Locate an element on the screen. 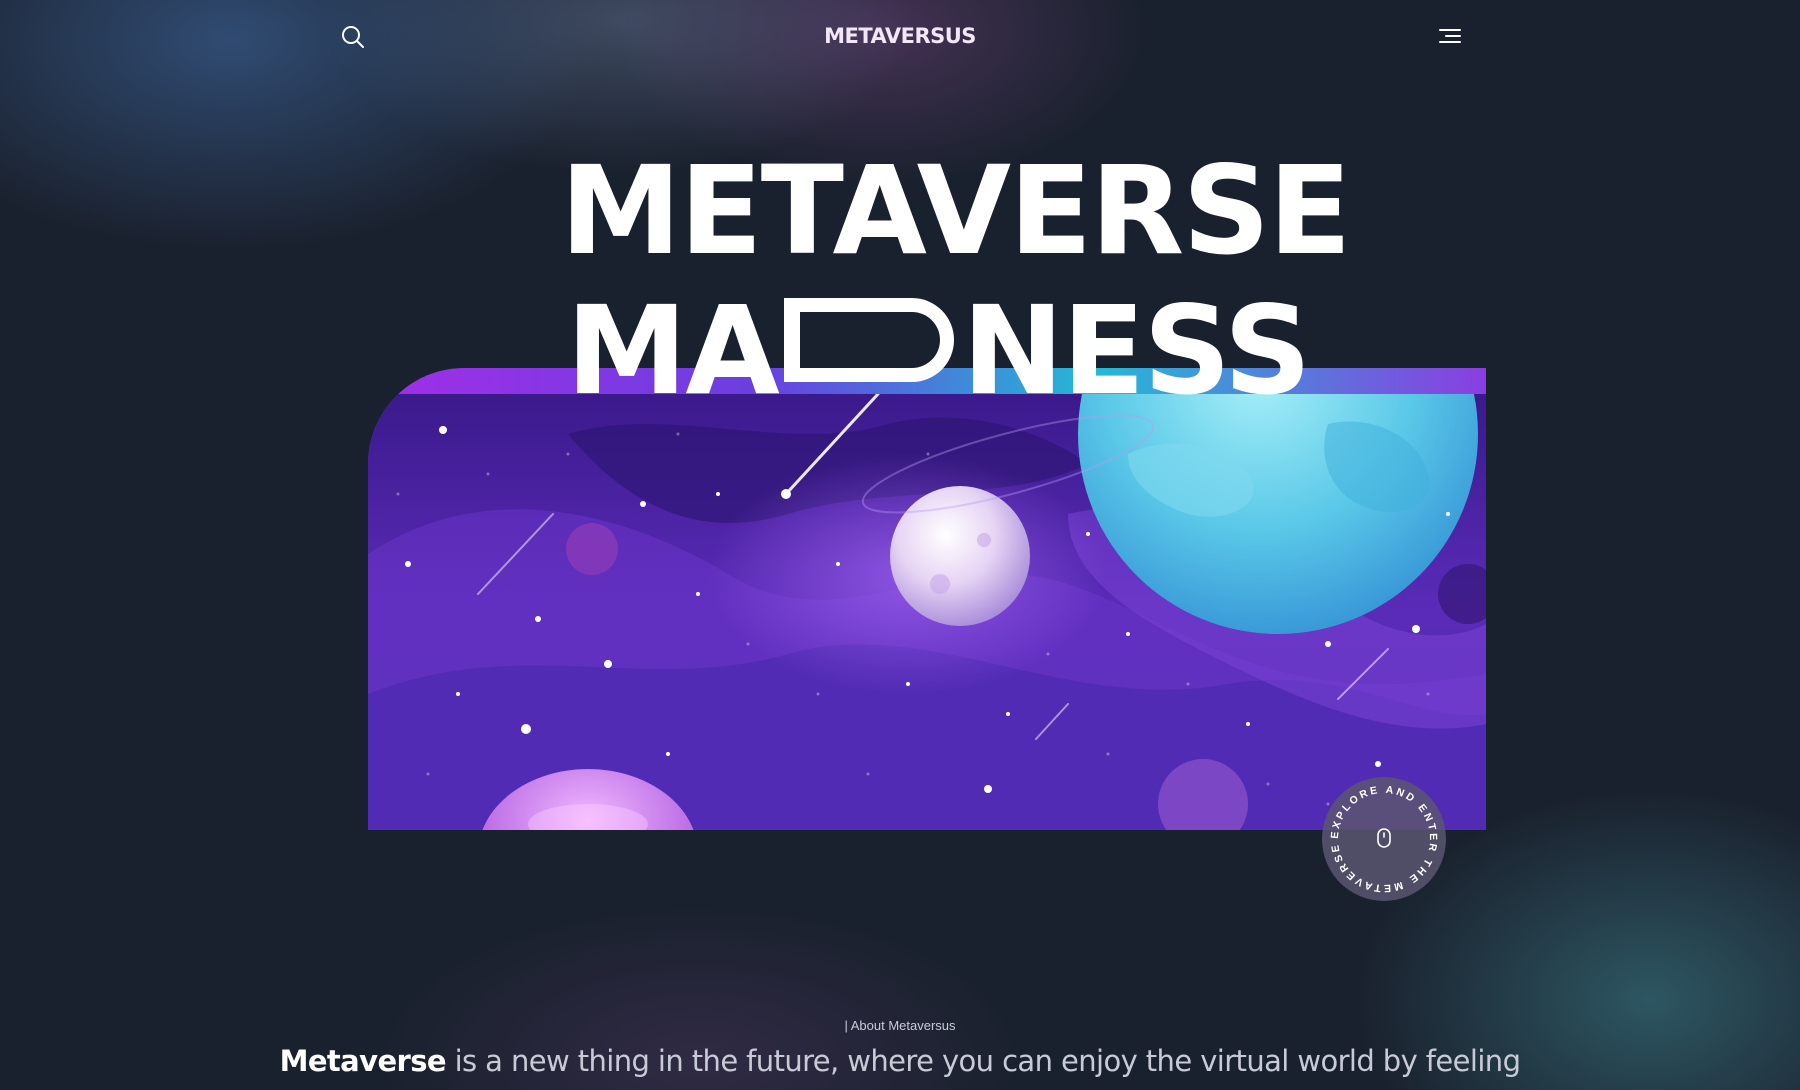 The height and width of the screenshot is (1090, 1800). letter-d-shape is located at coordinates (868, 340).